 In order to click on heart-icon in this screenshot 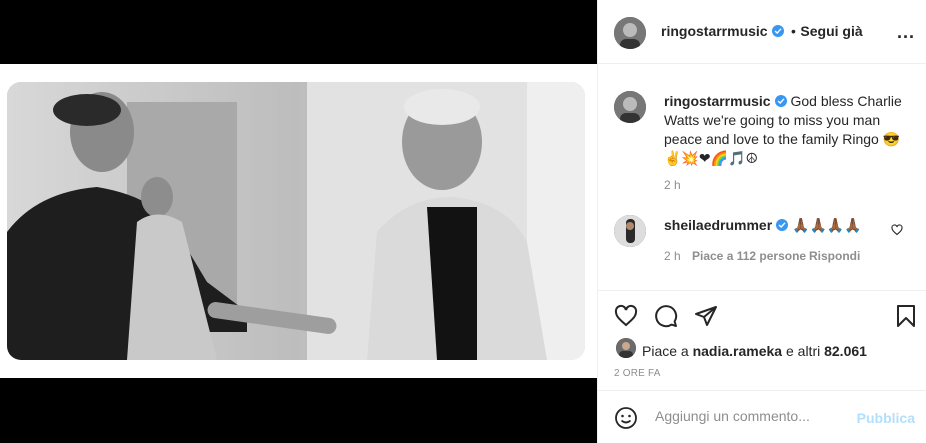, I will do `click(626, 318)`.